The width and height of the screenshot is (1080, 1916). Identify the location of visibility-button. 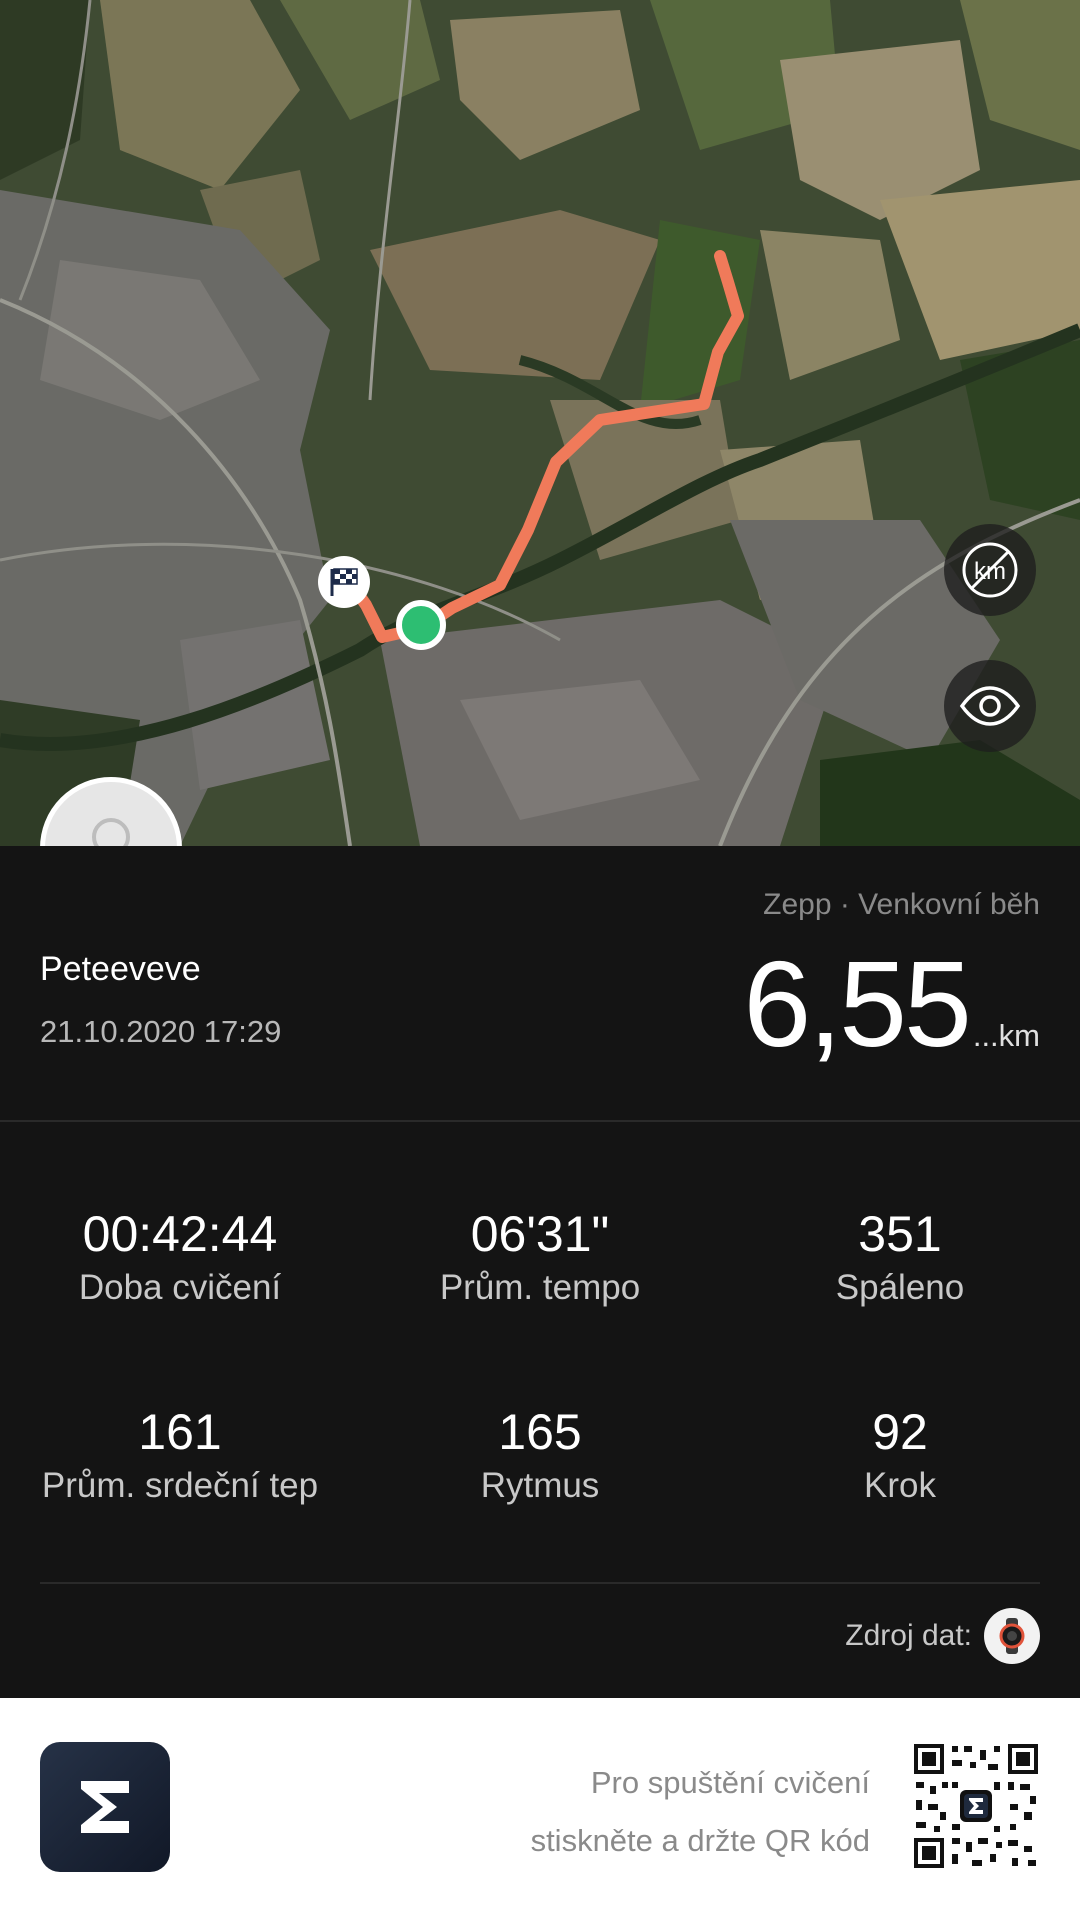
(990, 706).